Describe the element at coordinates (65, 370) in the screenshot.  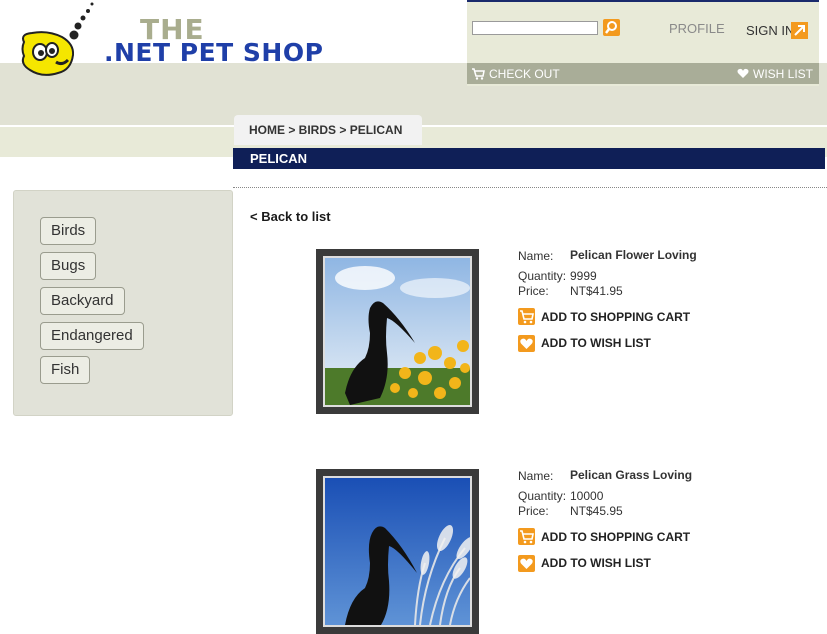
I see `sidebar-item-fish: Fish` at that location.